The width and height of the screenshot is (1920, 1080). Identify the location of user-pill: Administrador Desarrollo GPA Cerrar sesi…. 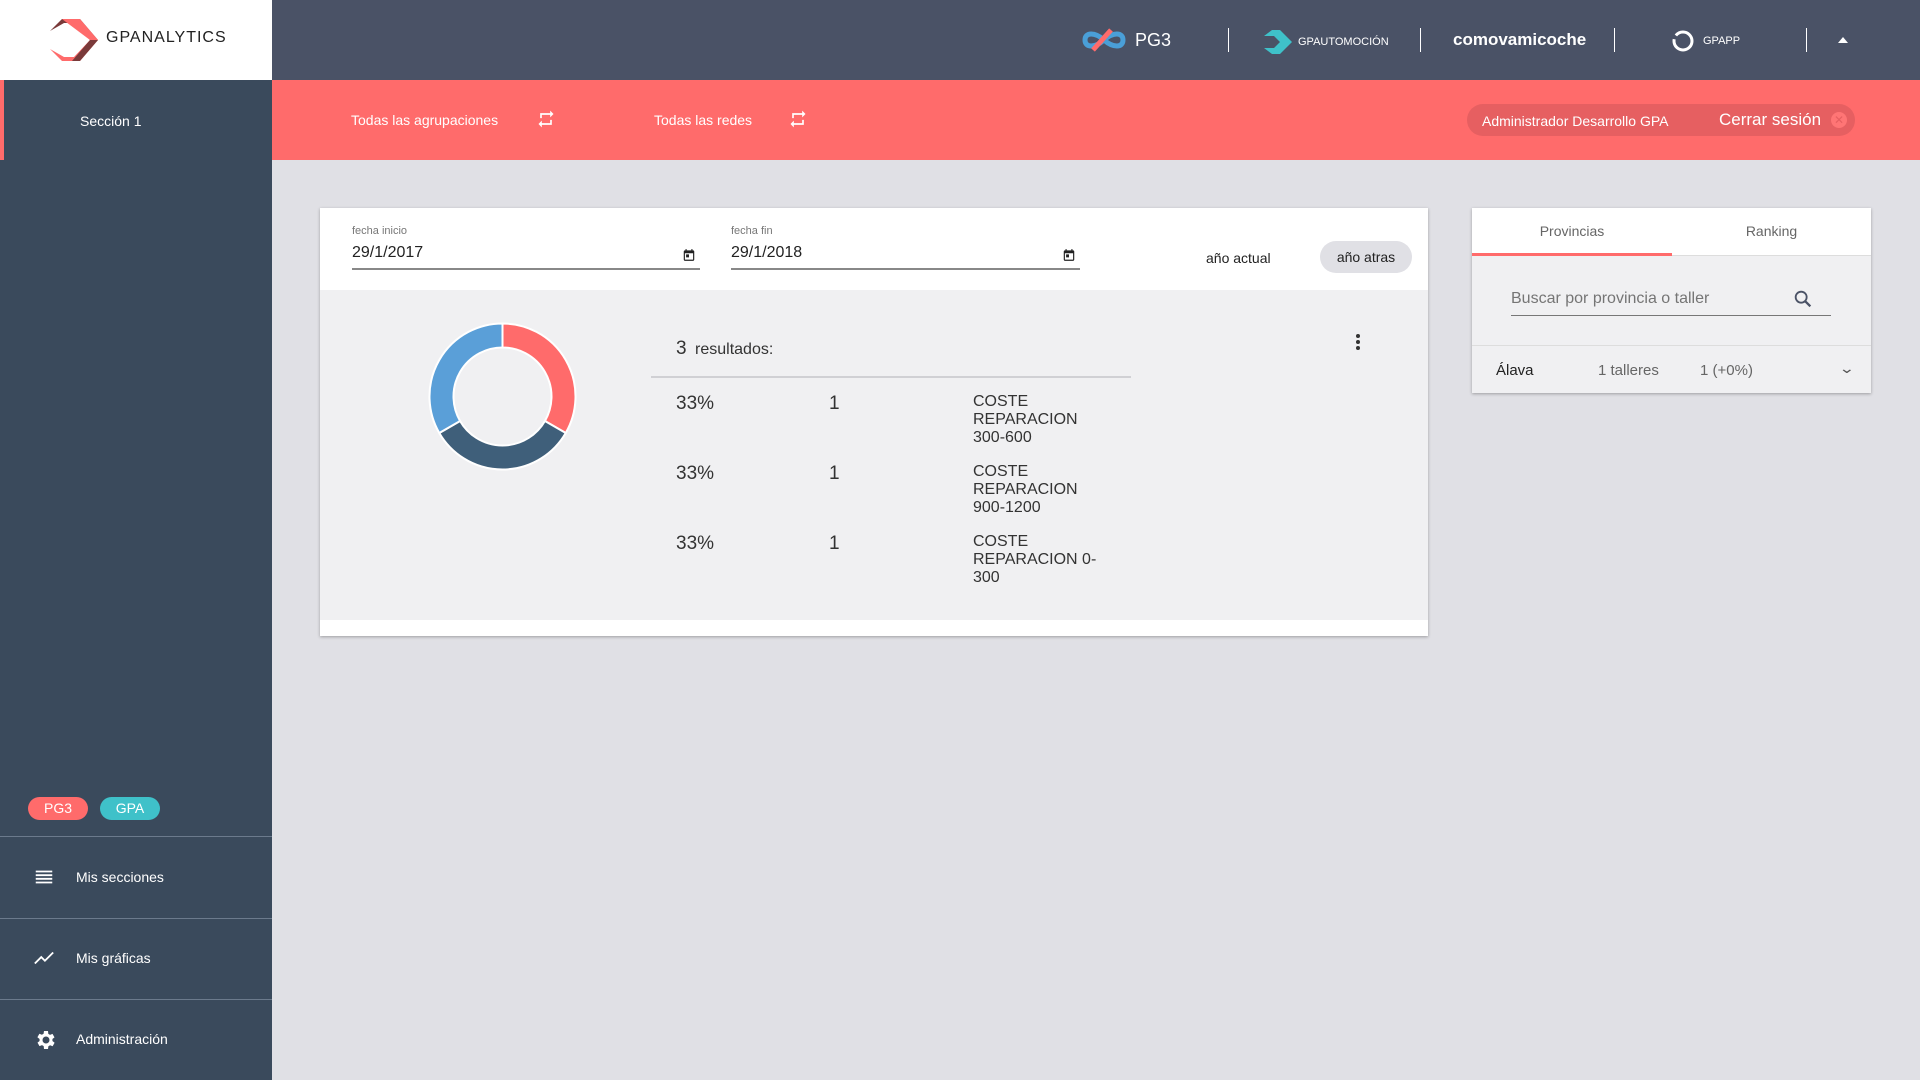
(1661, 120).